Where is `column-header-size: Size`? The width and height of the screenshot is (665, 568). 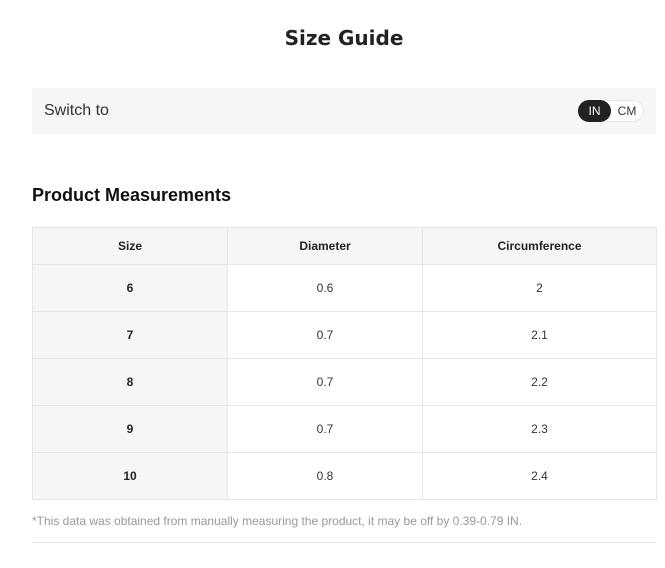
column-header-size: Size is located at coordinates (130, 246).